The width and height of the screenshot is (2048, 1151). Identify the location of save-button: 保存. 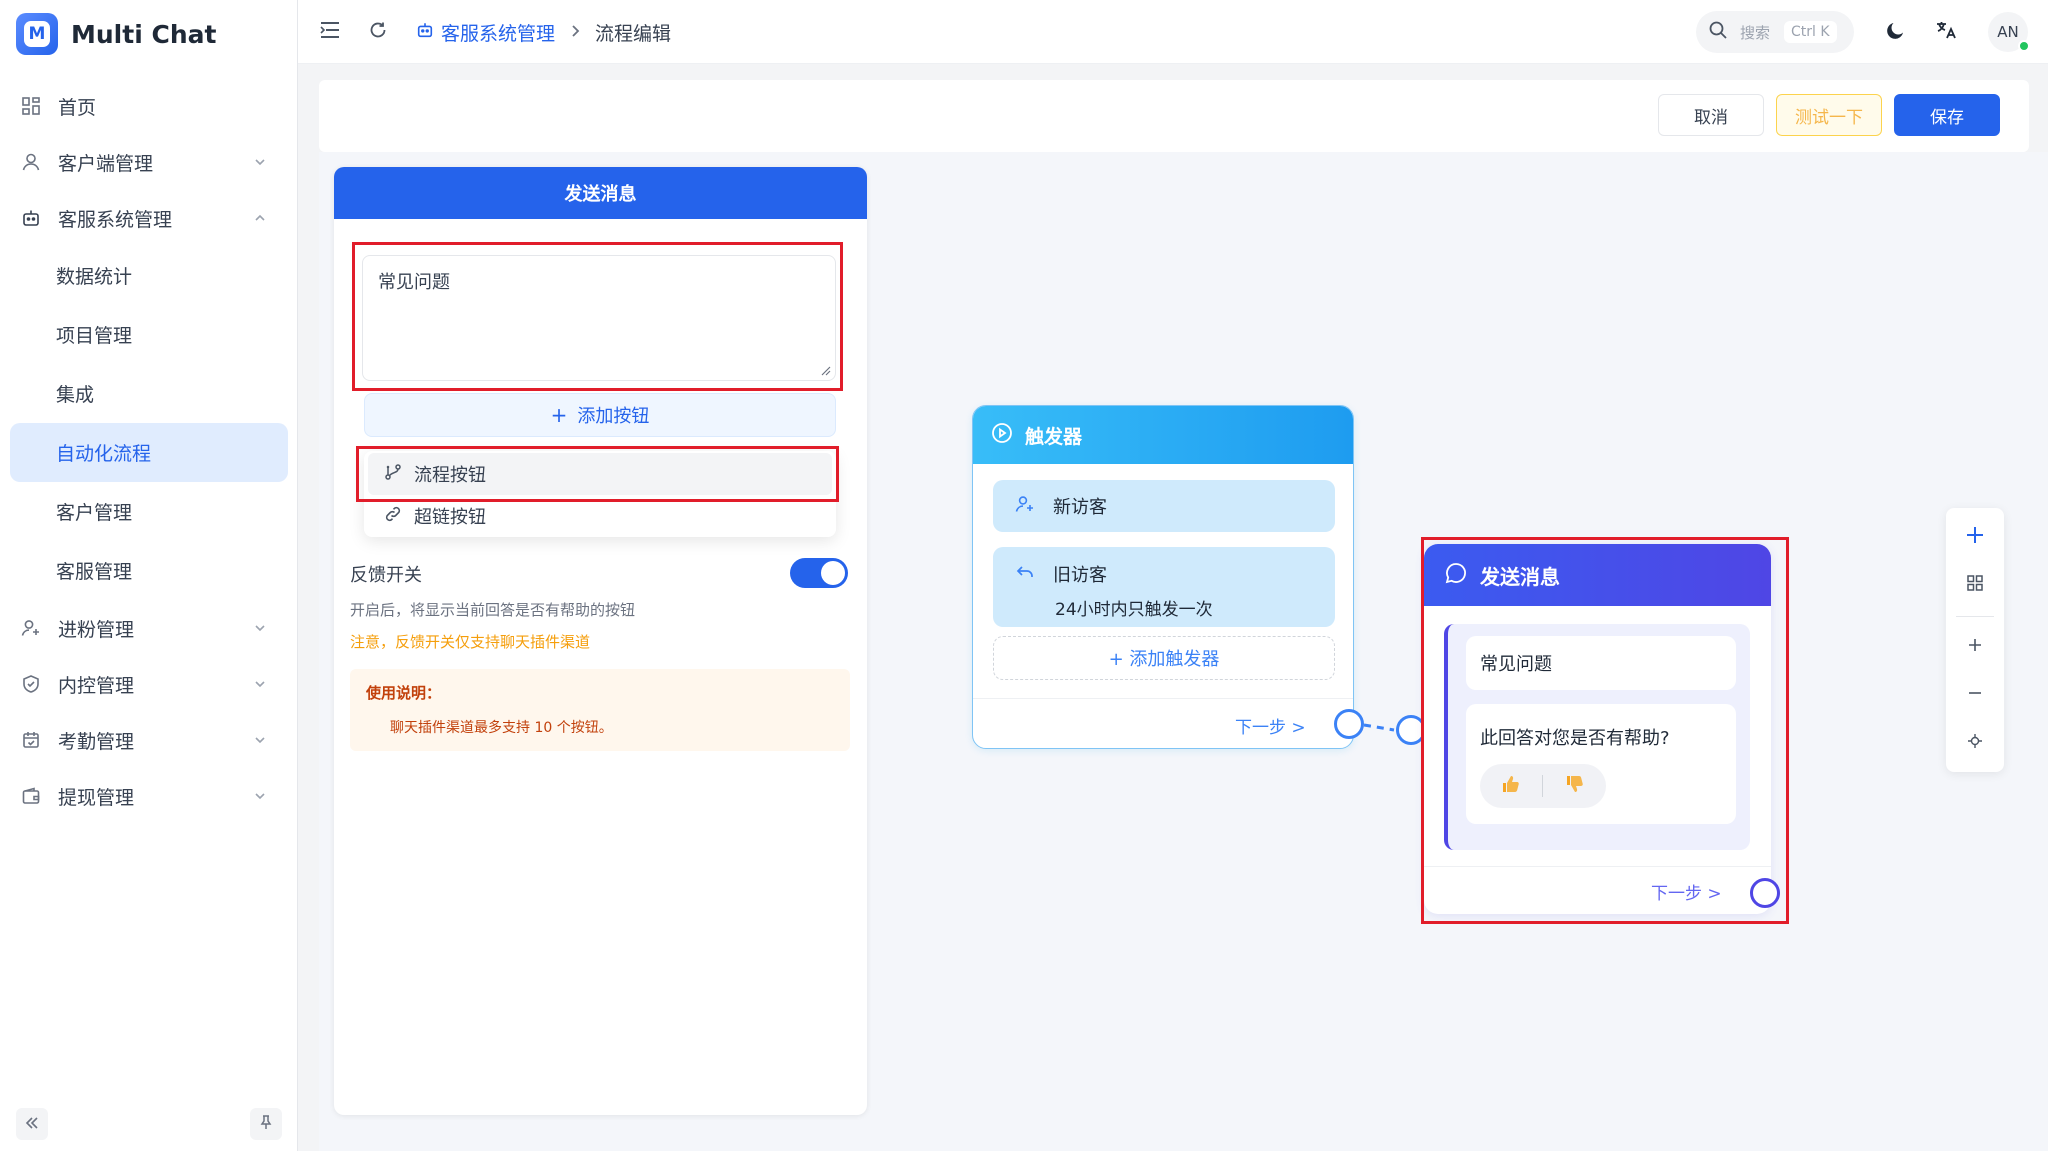
(1947, 115).